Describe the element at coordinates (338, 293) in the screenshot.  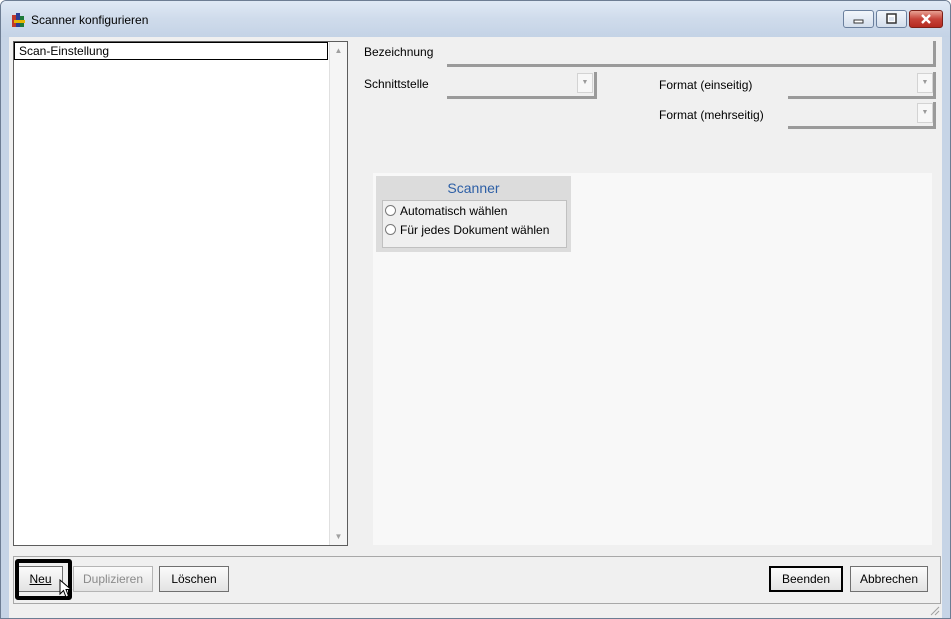
I see `list-scrollbar: ▲ ▼` at that location.